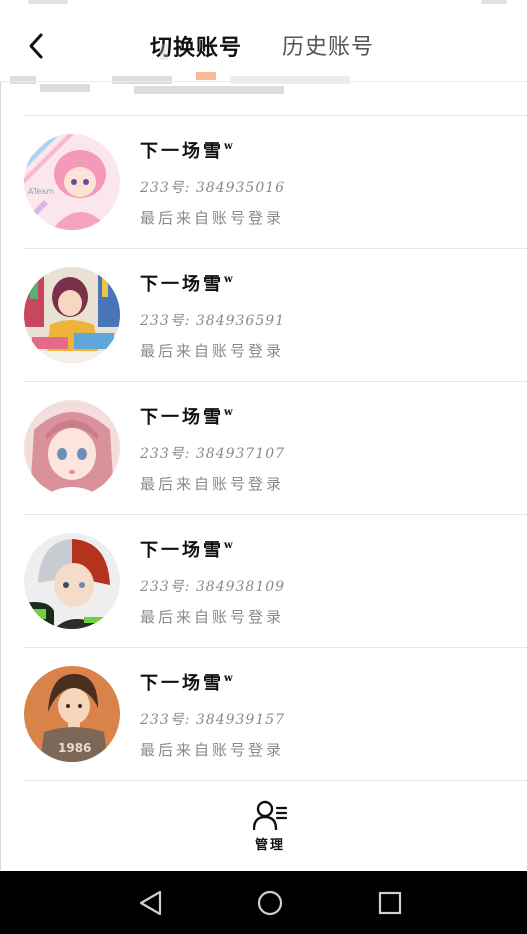  I want to click on account-id: 233号: 384935016, so click(213, 188).